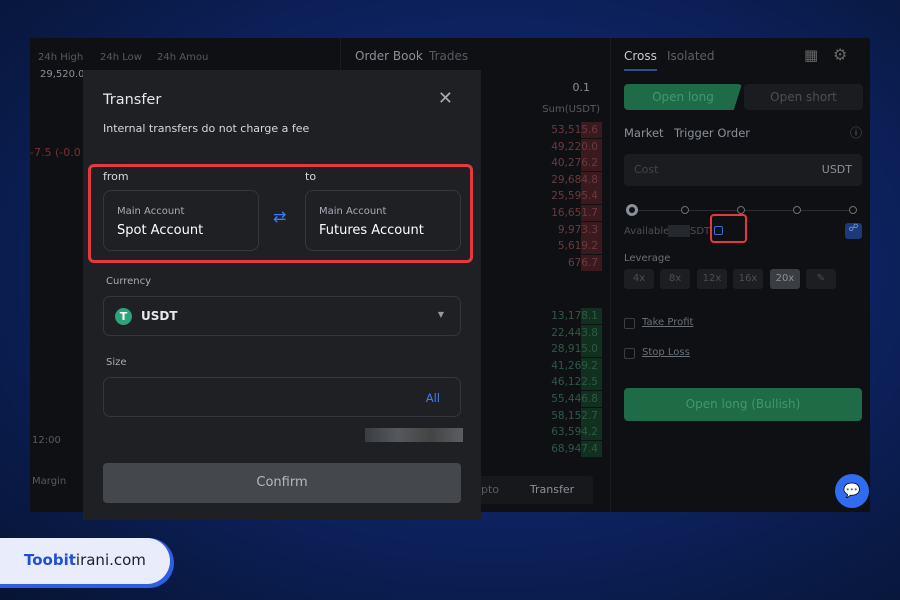  Describe the element at coordinates (282, 483) in the screenshot. I see `confirm-button: Confirm` at that location.